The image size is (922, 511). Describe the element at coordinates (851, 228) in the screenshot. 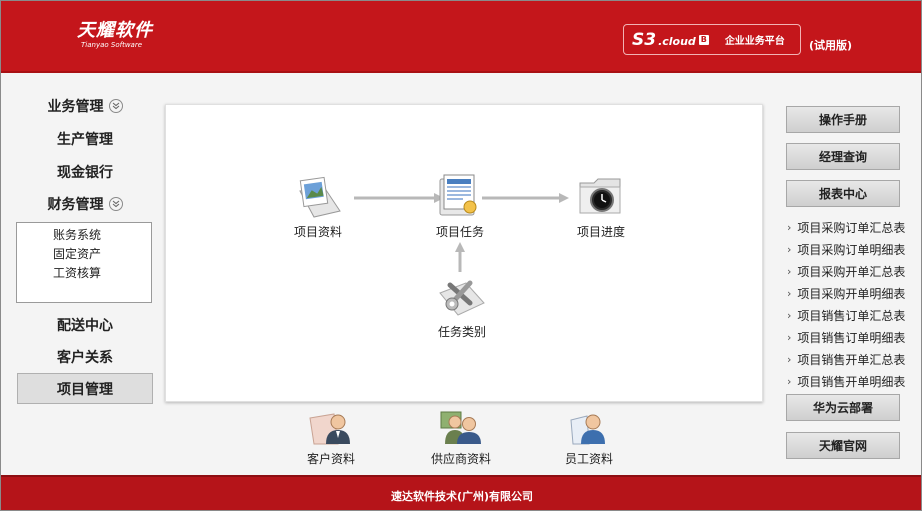

I see `report-link-label: 项目采购订单汇总表` at that location.